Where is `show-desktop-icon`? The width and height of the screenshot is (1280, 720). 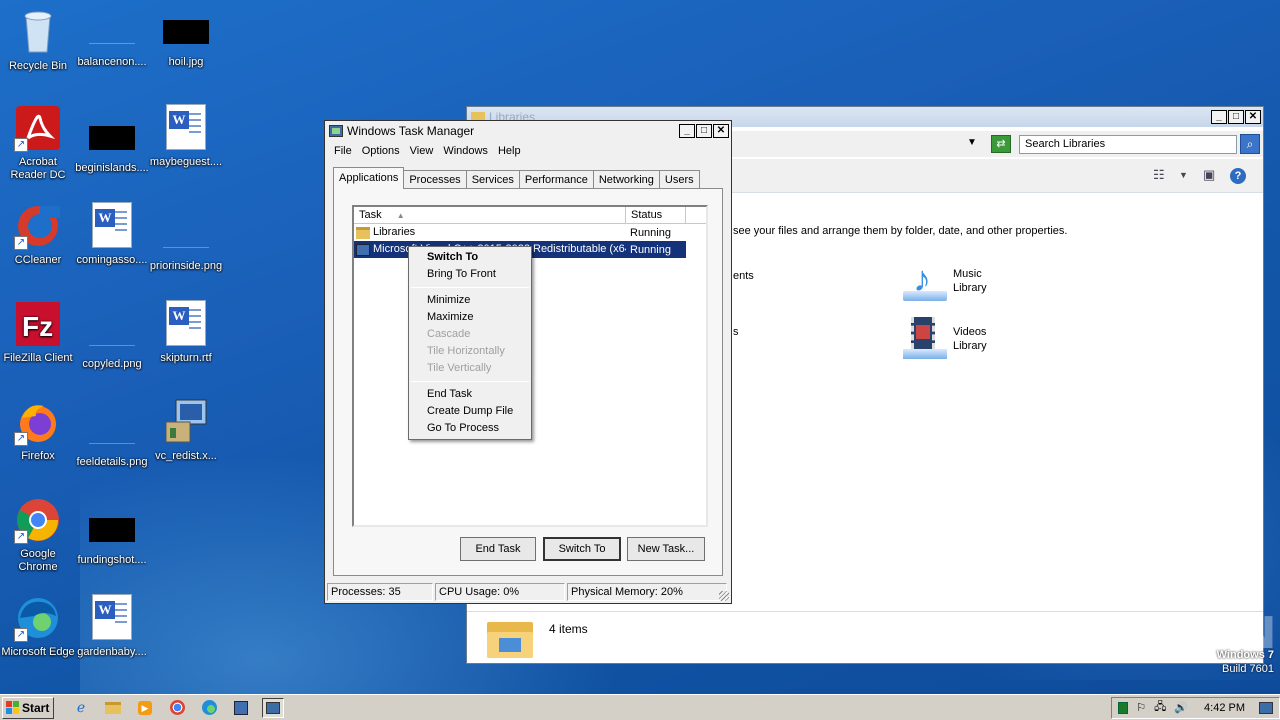
show-desktop-icon is located at coordinates (1266, 707).